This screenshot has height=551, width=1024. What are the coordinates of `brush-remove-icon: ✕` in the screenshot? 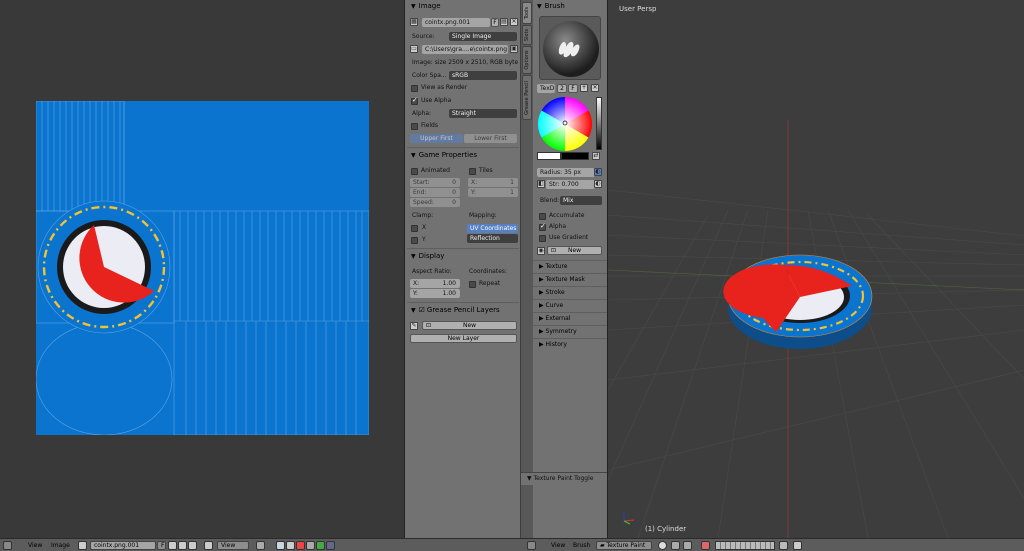 It's located at (595, 88).